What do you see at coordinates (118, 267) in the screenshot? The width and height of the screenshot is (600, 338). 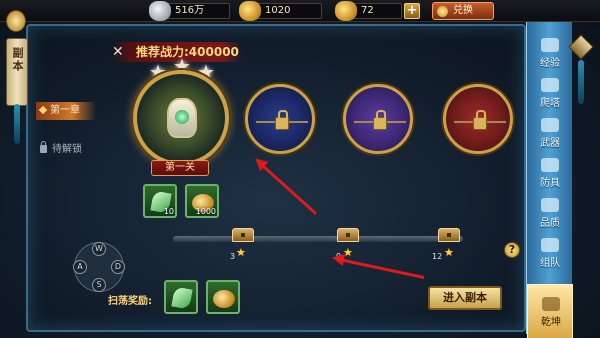 I see `dpad-right-key: D` at bounding box center [118, 267].